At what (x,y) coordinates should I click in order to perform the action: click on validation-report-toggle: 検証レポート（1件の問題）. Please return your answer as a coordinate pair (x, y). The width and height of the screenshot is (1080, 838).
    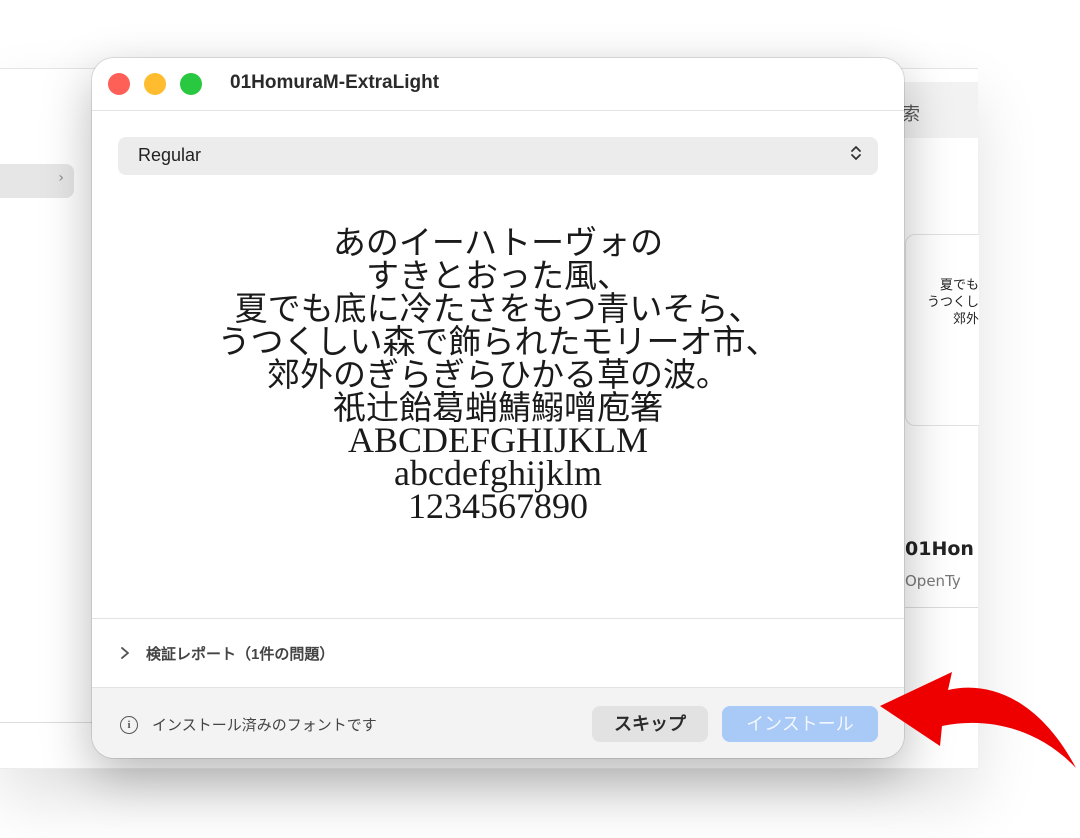
    Looking at the image, I should click on (227, 653).